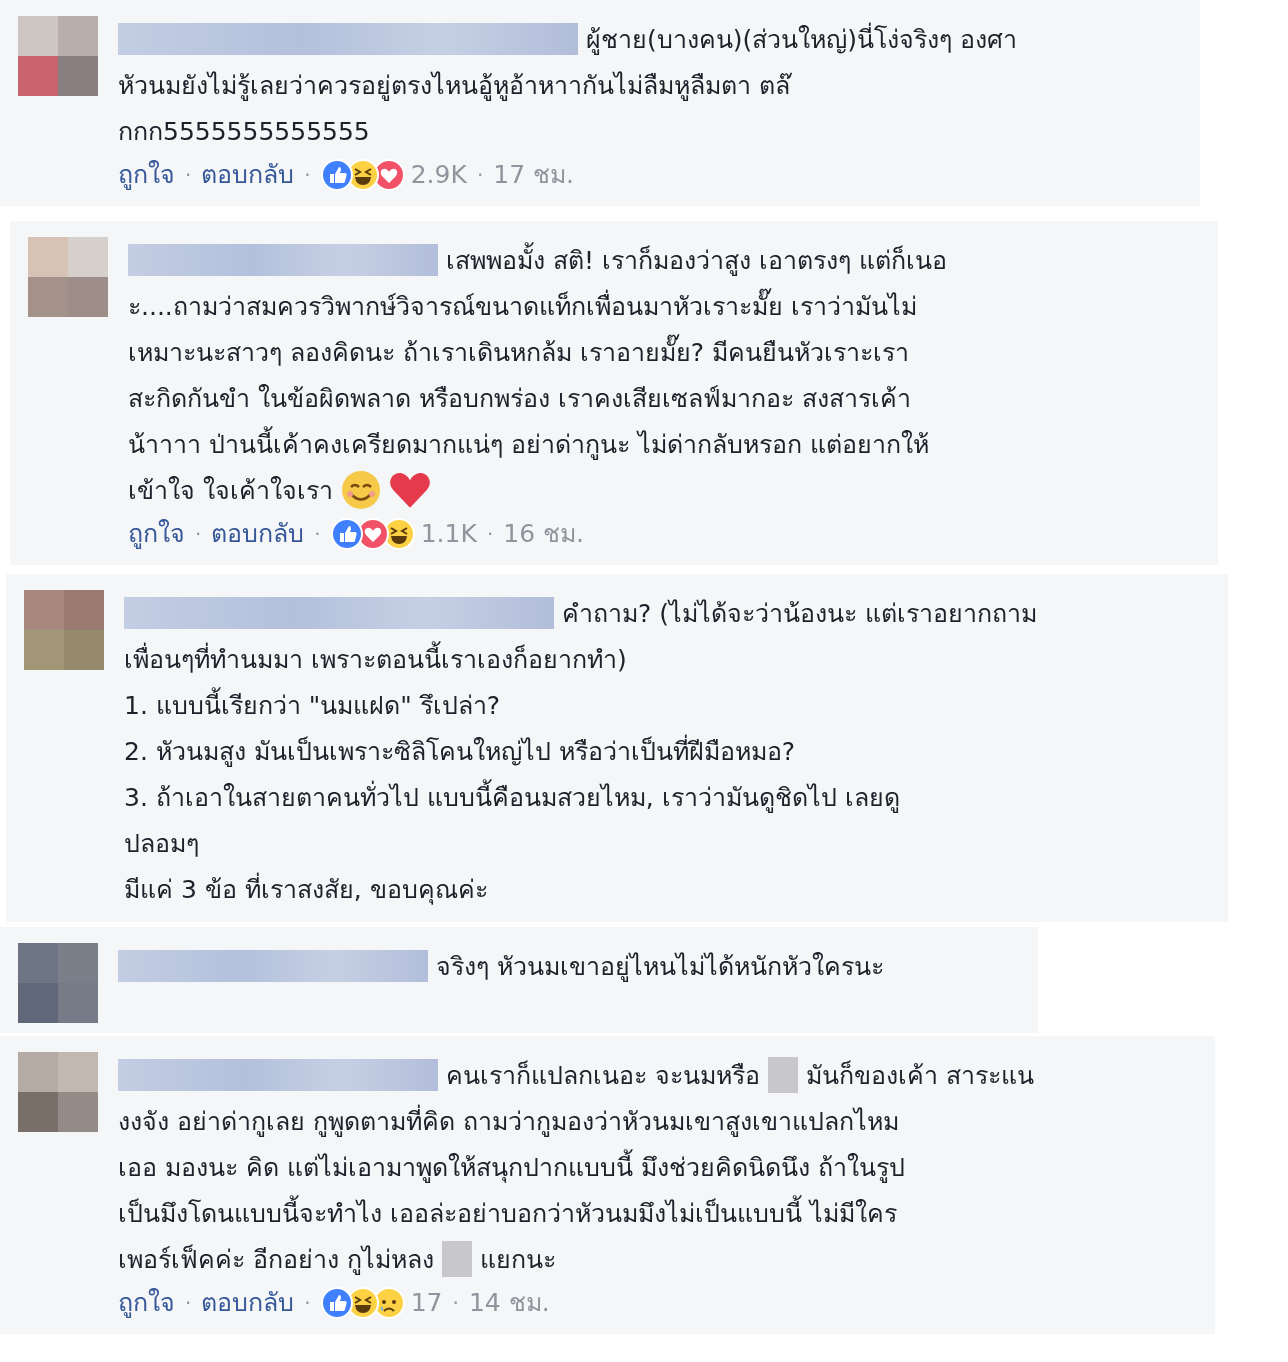 The width and height of the screenshot is (1288, 1362). Describe the element at coordinates (161, 844) in the screenshot. I see `comment-text: ปลอมๆ` at that location.